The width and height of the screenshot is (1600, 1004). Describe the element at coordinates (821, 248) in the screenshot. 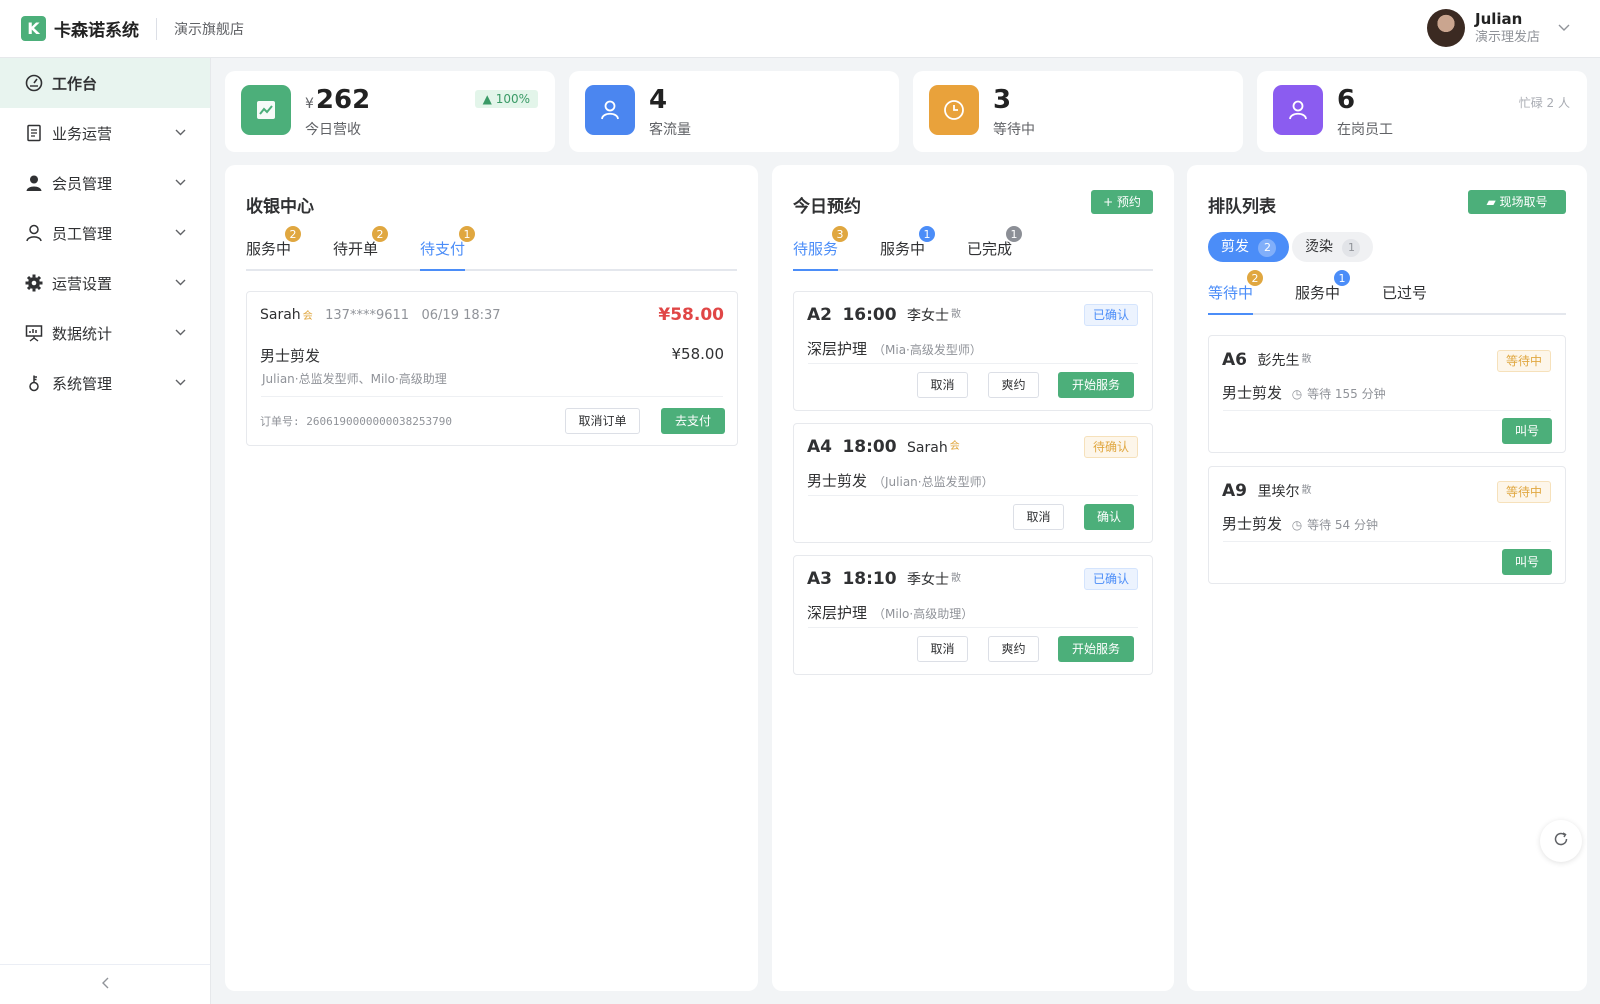

I see `tab-waiting-service: 待服务 3` at that location.